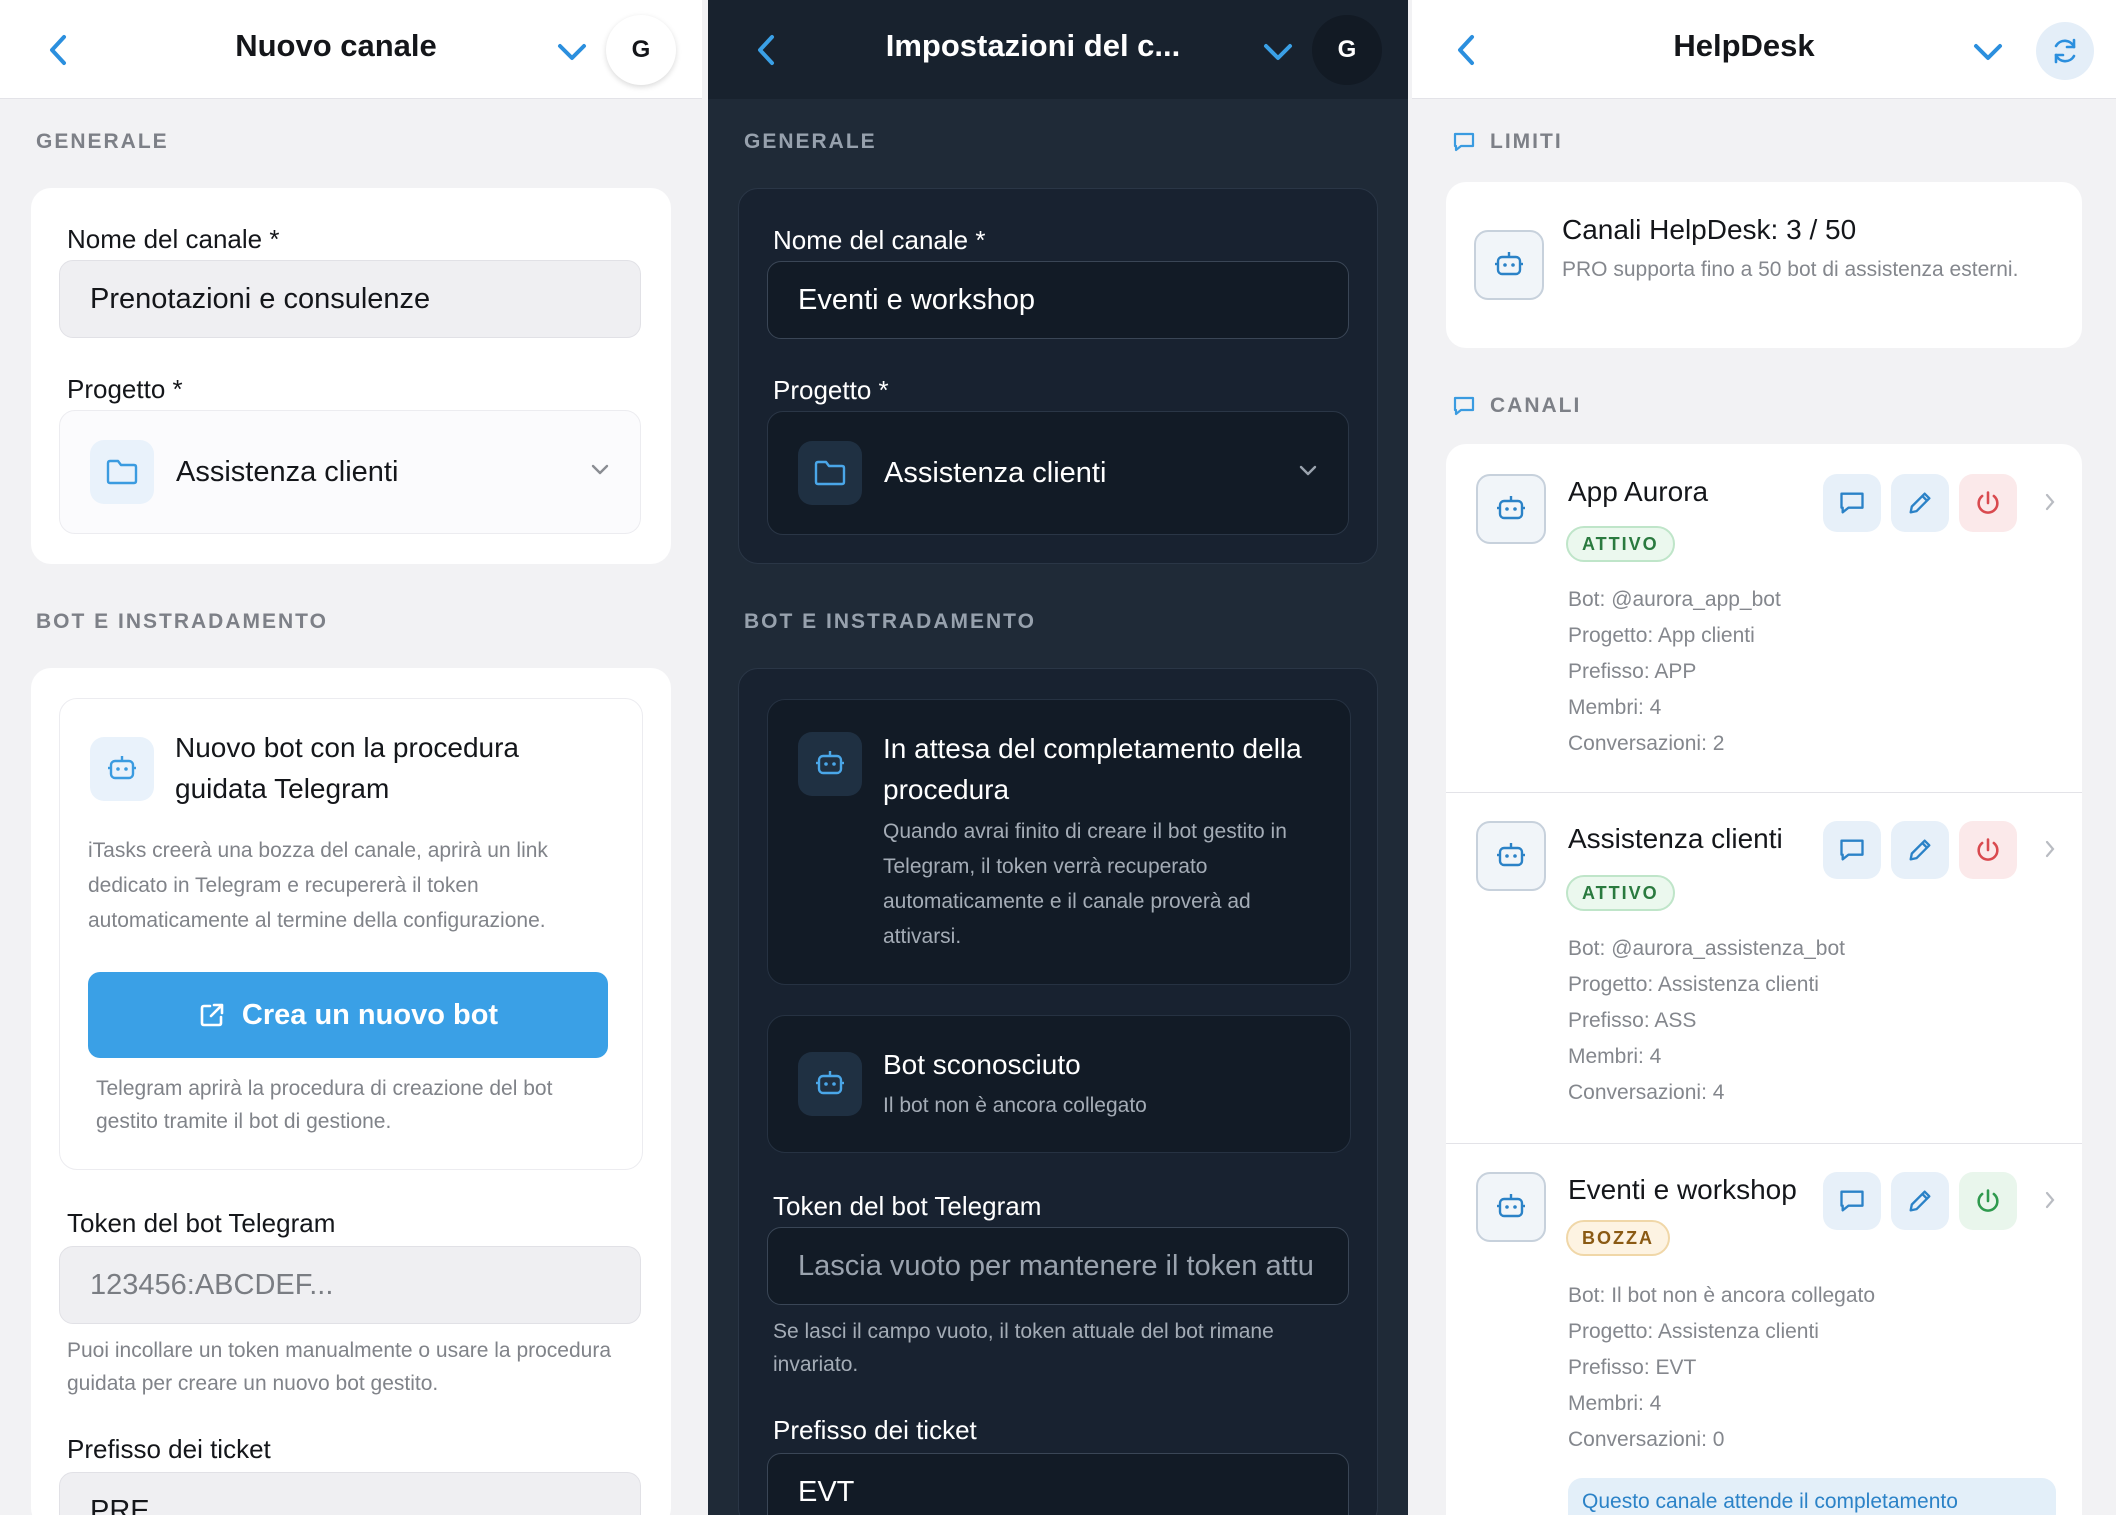  I want to click on conversations-info: Conversazioni: 0, so click(1646, 1439).